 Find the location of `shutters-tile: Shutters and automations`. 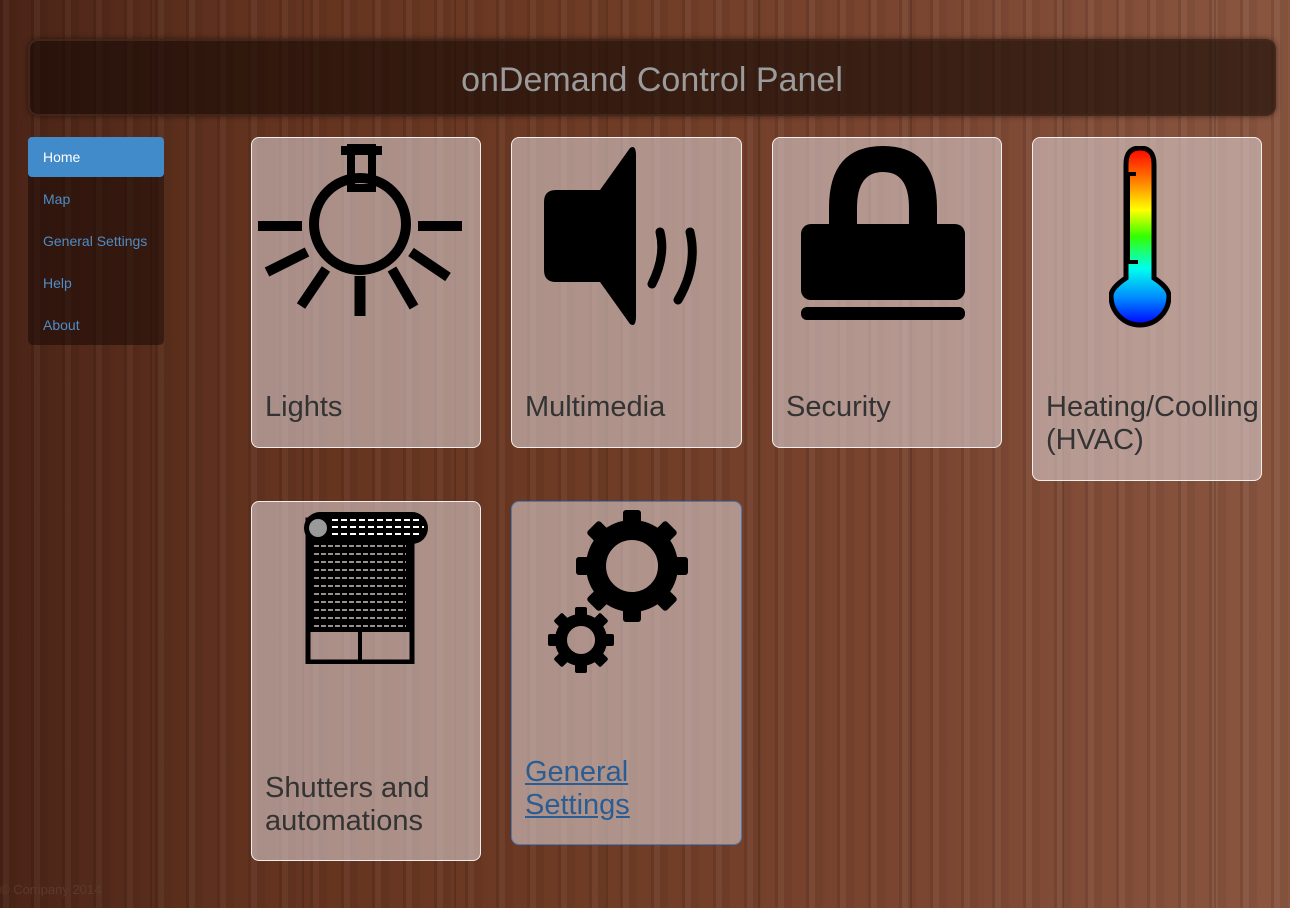

shutters-tile: Shutters and automations is located at coordinates (366, 681).